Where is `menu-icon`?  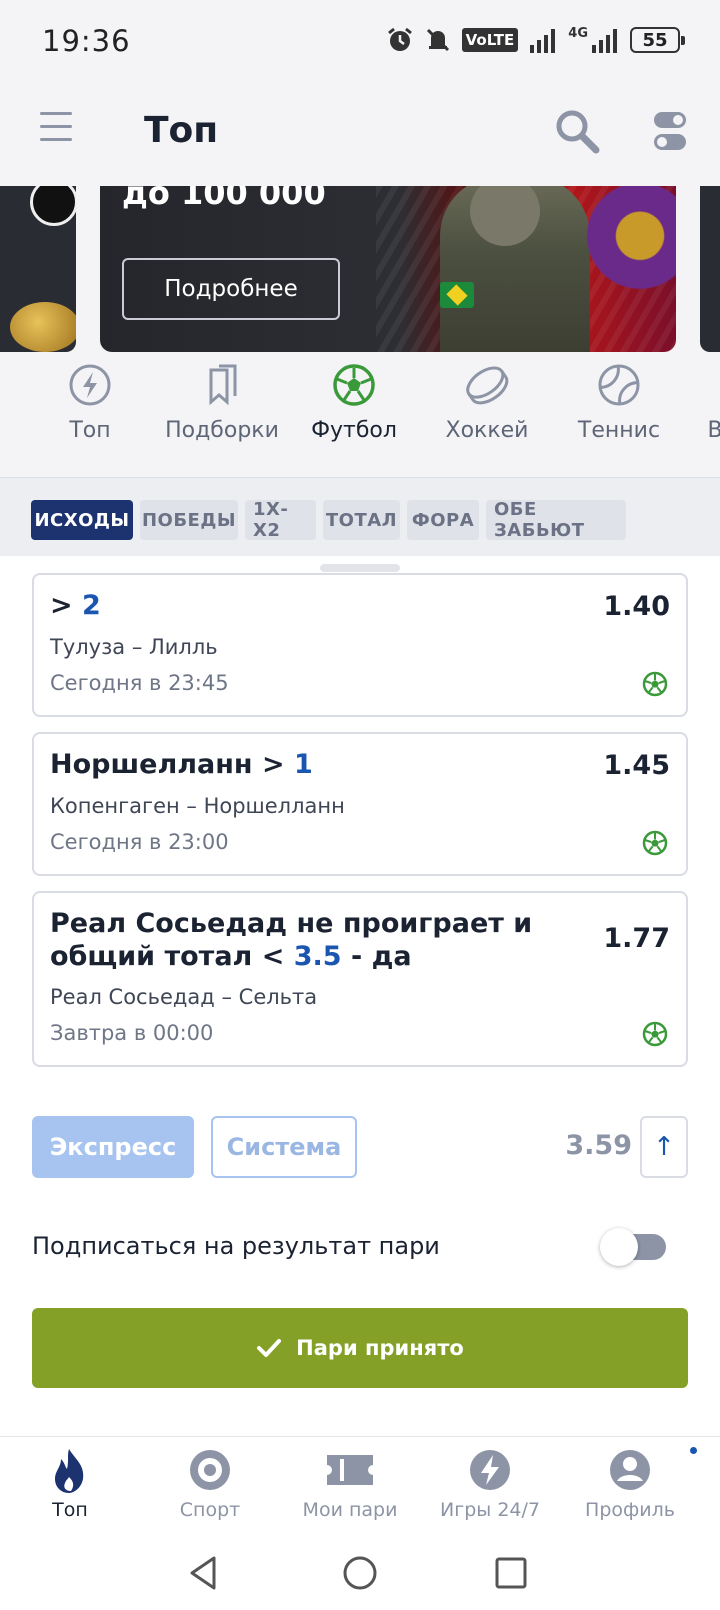 menu-icon is located at coordinates (56, 130).